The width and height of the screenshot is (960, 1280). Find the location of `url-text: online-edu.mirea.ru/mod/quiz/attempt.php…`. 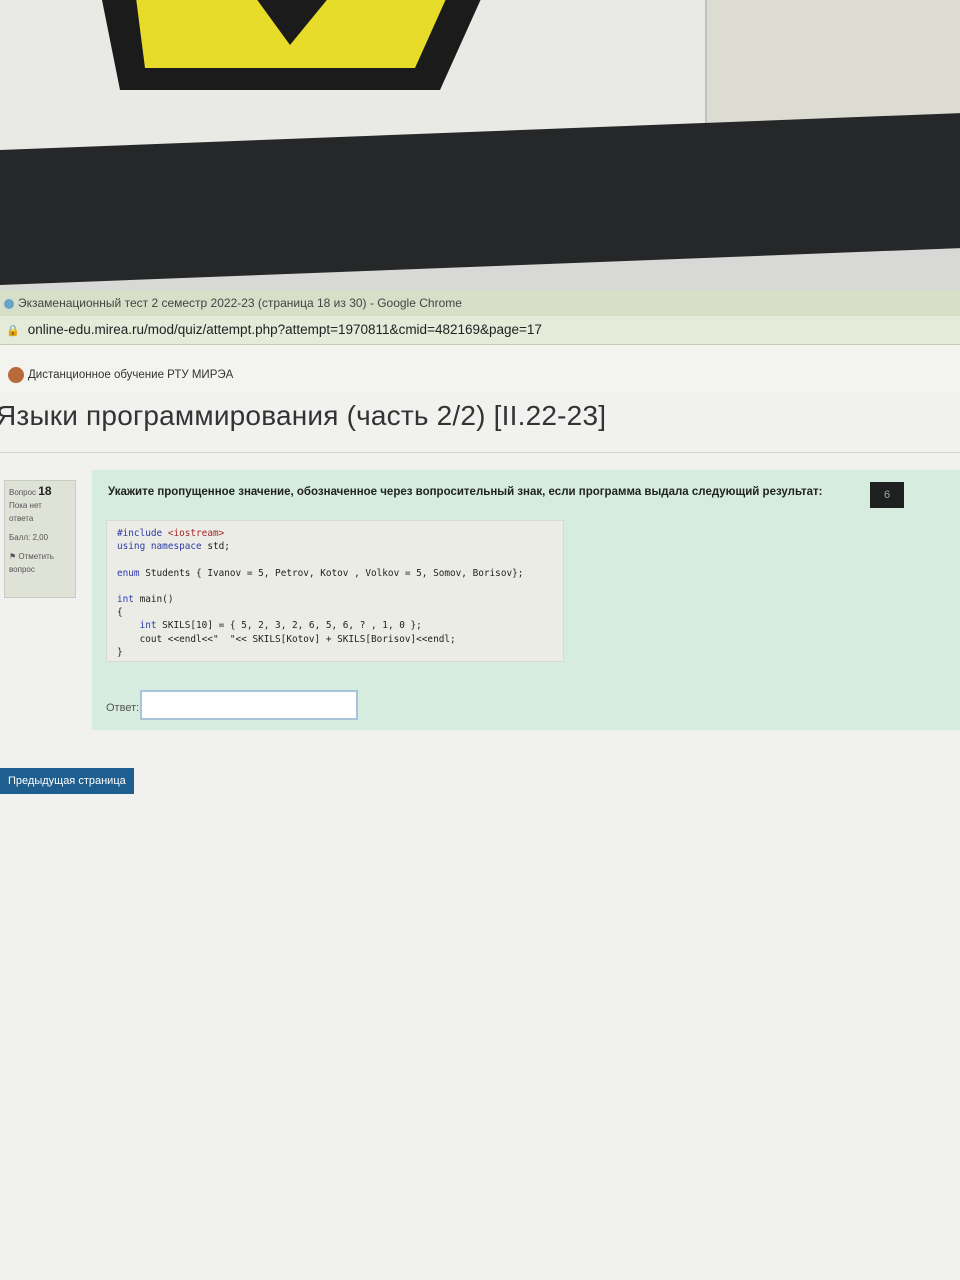

url-text: online-edu.mirea.ru/mod/quiz/attempt.php… is located at coordinates (285, 329).